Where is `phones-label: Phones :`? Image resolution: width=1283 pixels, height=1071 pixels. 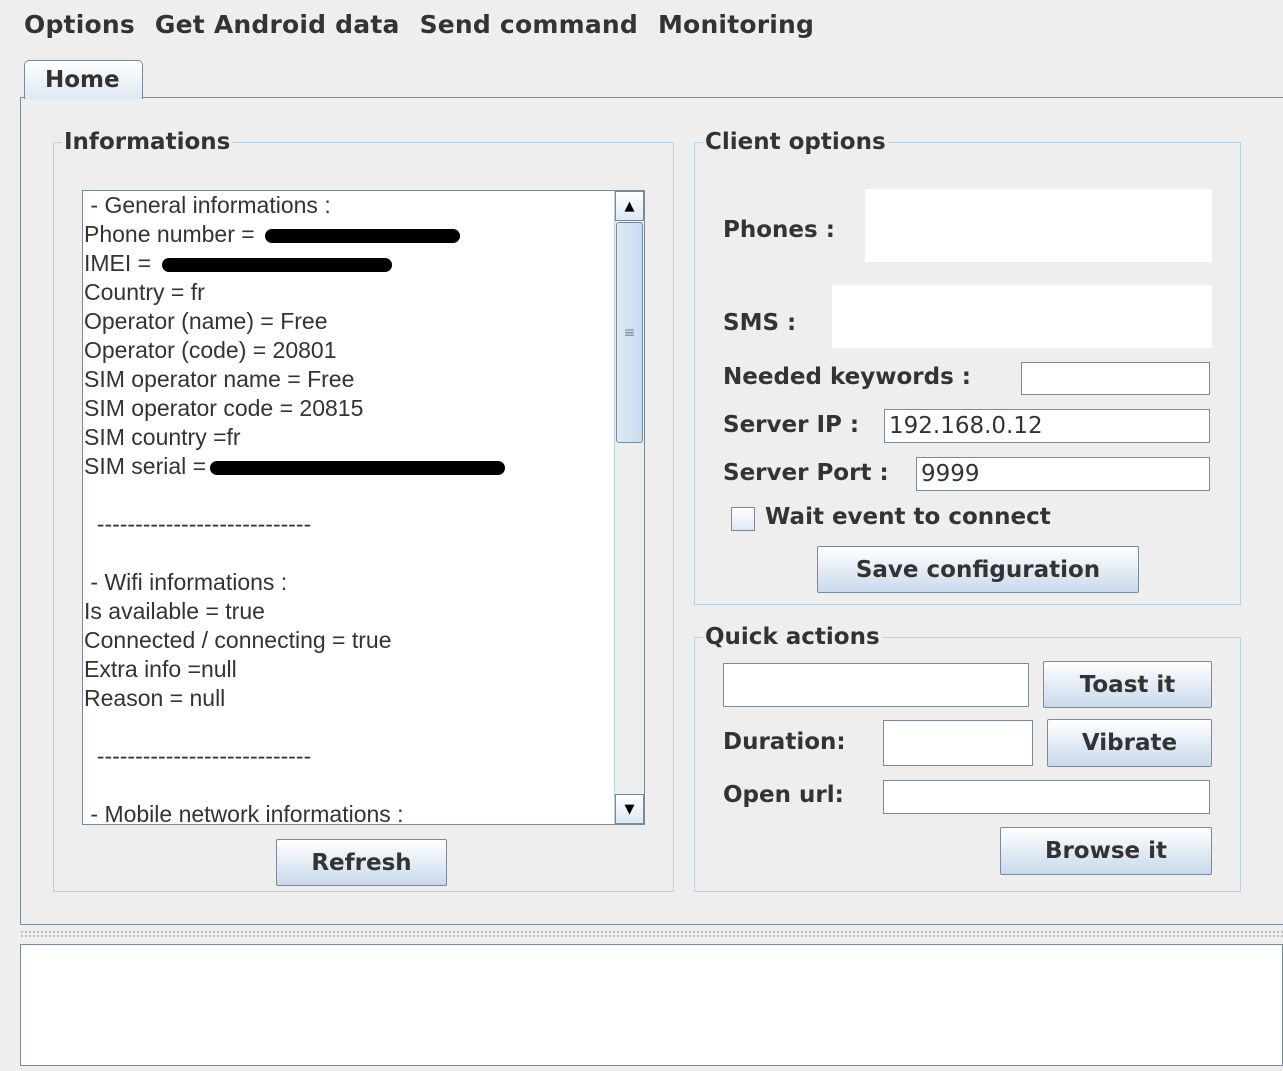 phones-label: Phones : is located at coordinates (779, 230).